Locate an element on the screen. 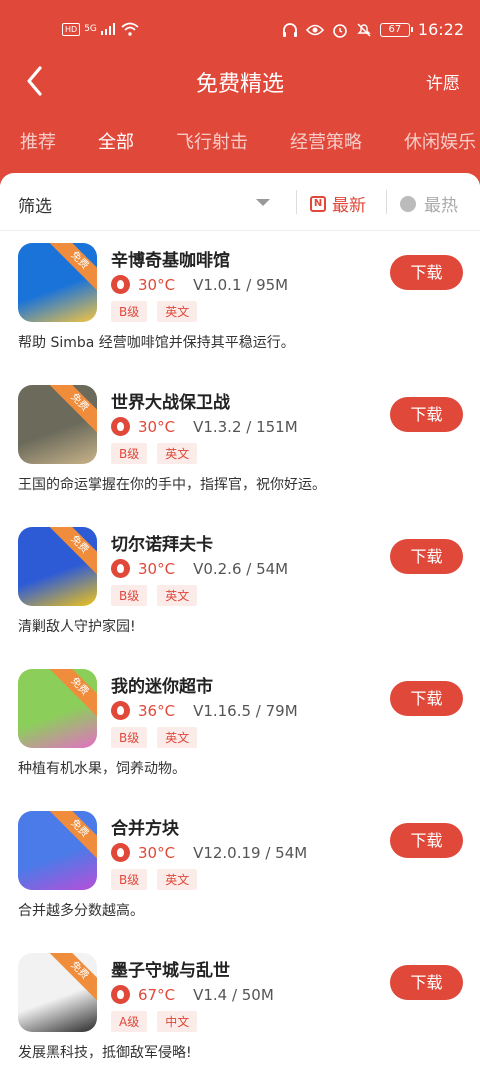 Image resolution: width=480 pixels, height=1083 pixels. app-version-size: V0.2.6 / 54M is located at coordinates (241, 568).